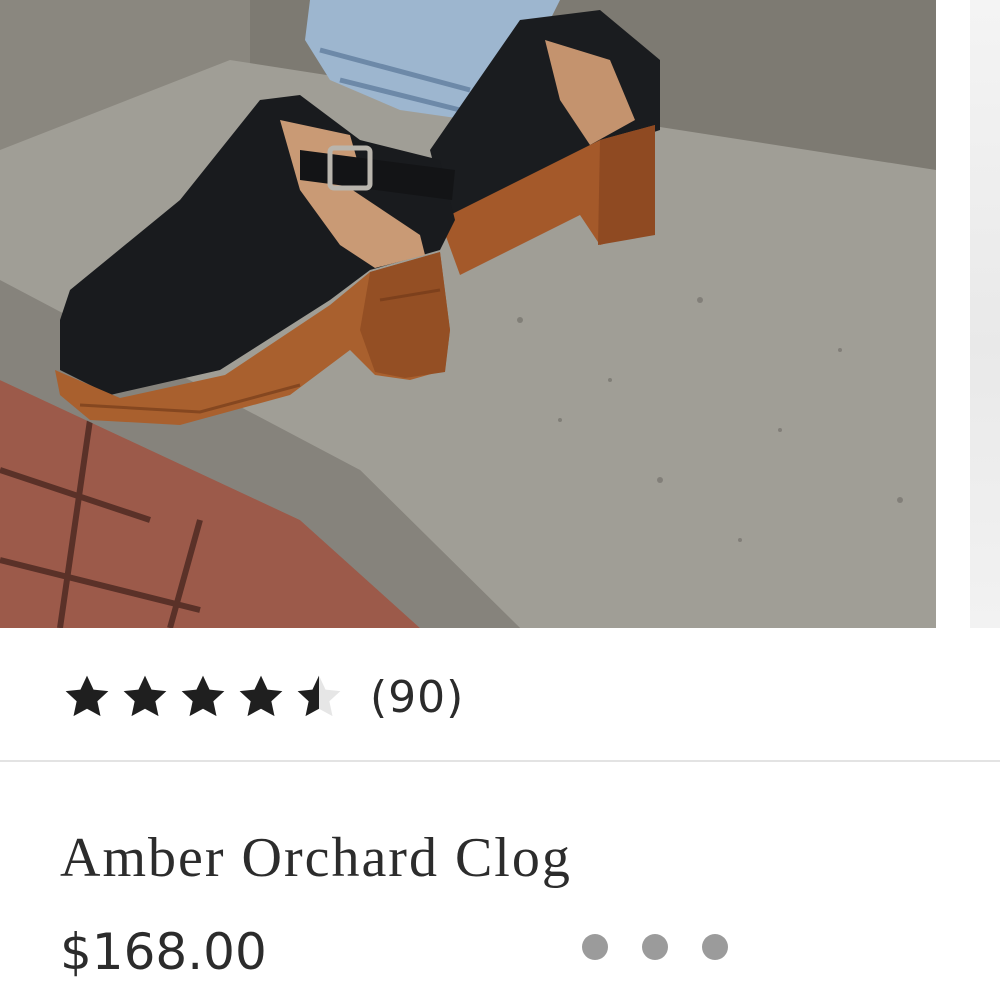  What do you see at coordinates (319, 696) in the screenshot?
I see `star-half-icon` at bounding box center [319, 696].